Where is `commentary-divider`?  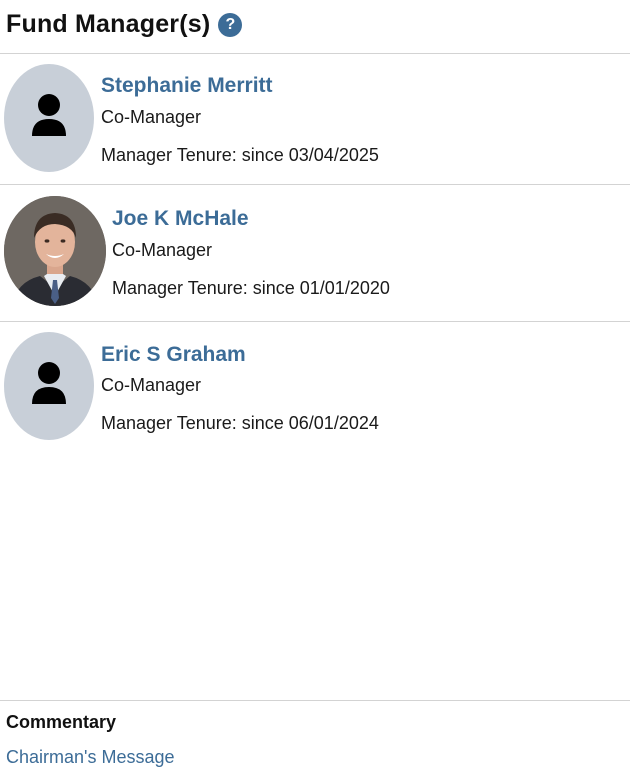
commentary-divider is located at coordinates (315, 700).